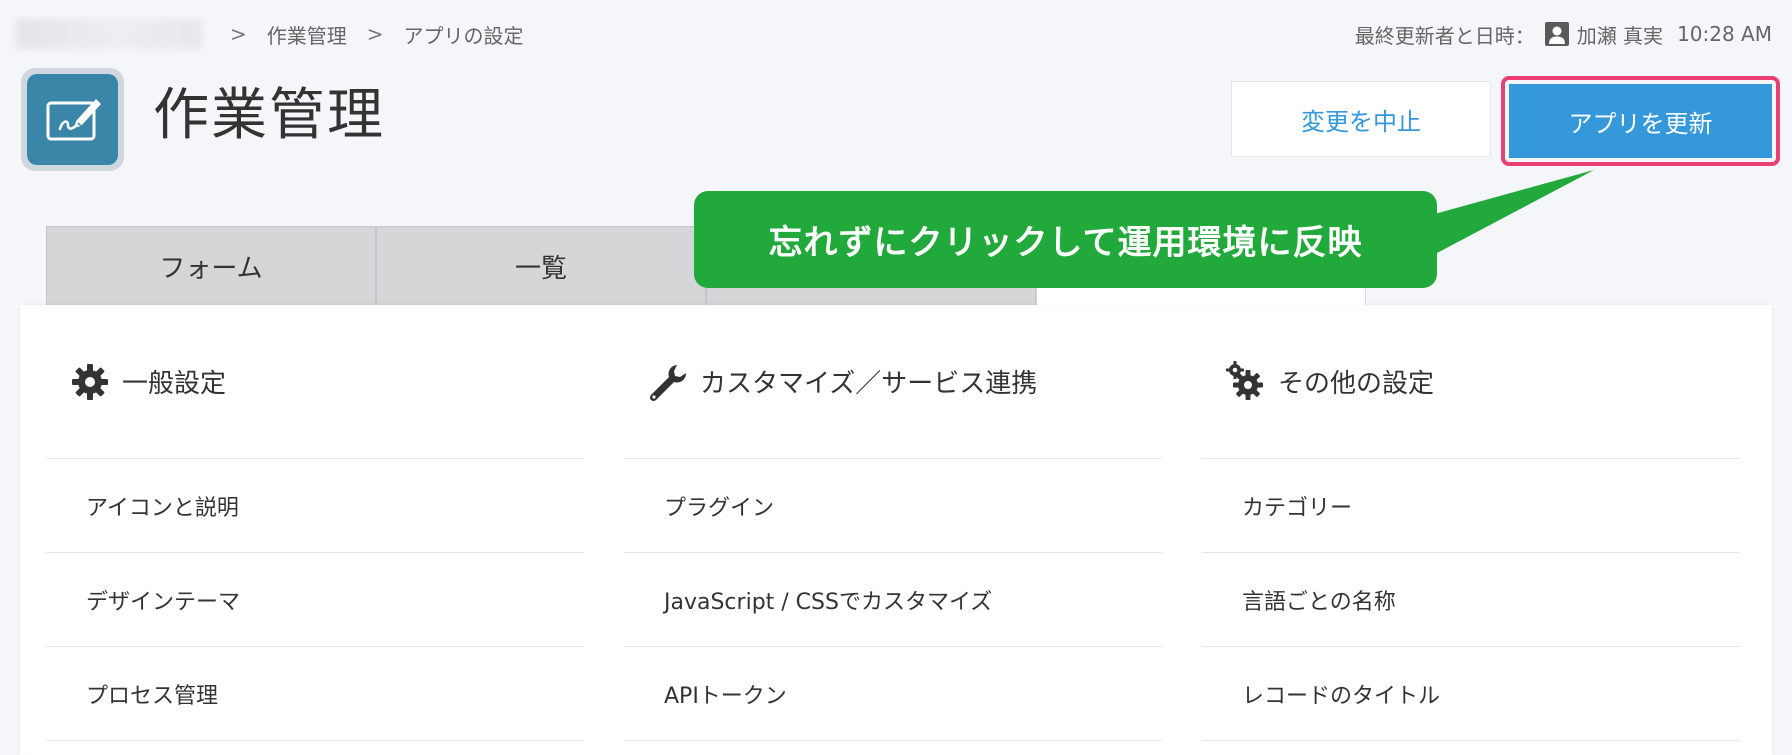 Image resolution: width=1792 pixels, height=755 pixels. Describe the element at coordinates (1556, 34) in the screenshot. I see `user-icon` at that location.